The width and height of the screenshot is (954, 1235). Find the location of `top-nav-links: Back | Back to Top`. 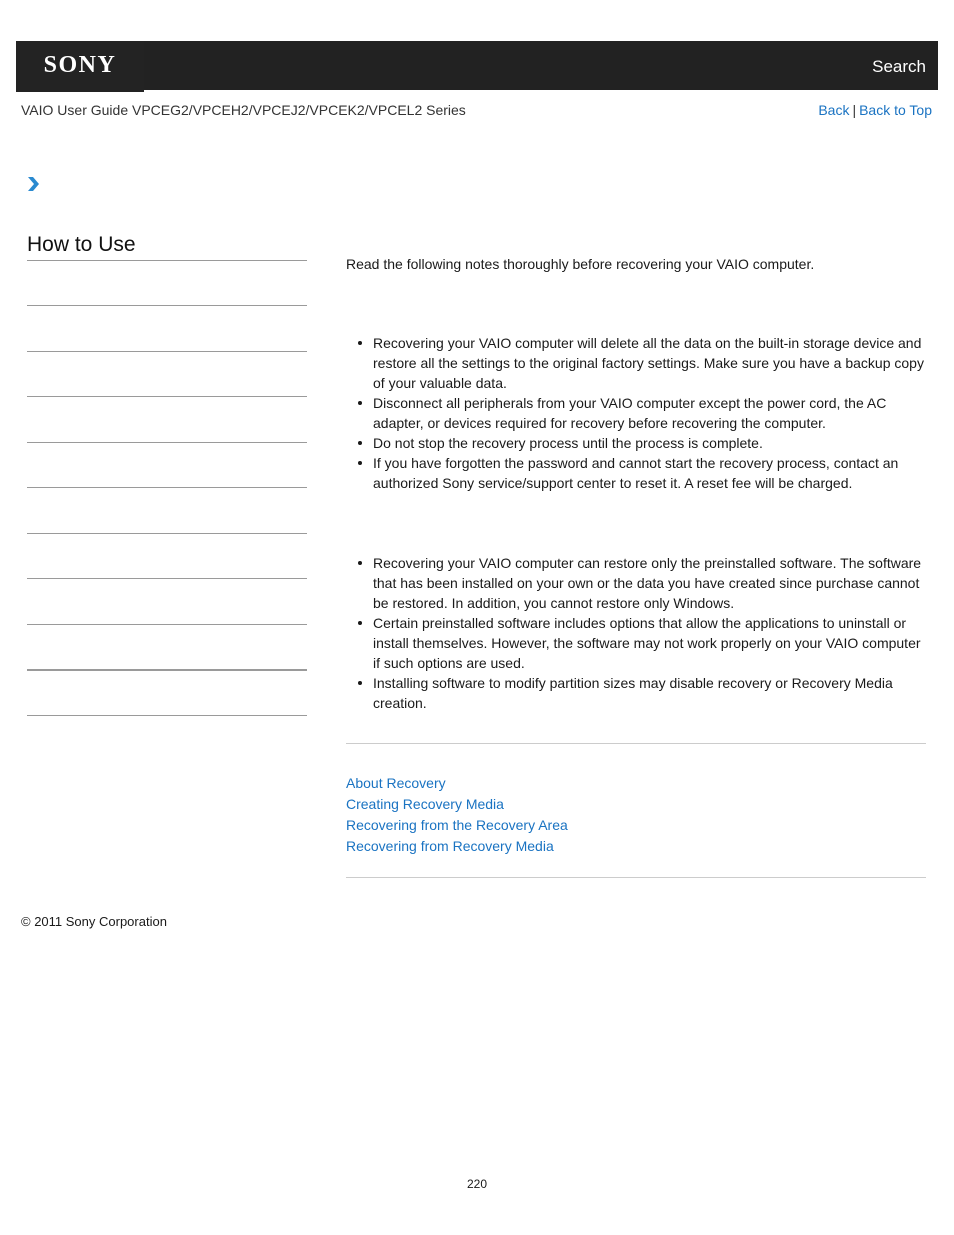

top-nav-links: Back | Back to Top is located at coordinates (875, 110).